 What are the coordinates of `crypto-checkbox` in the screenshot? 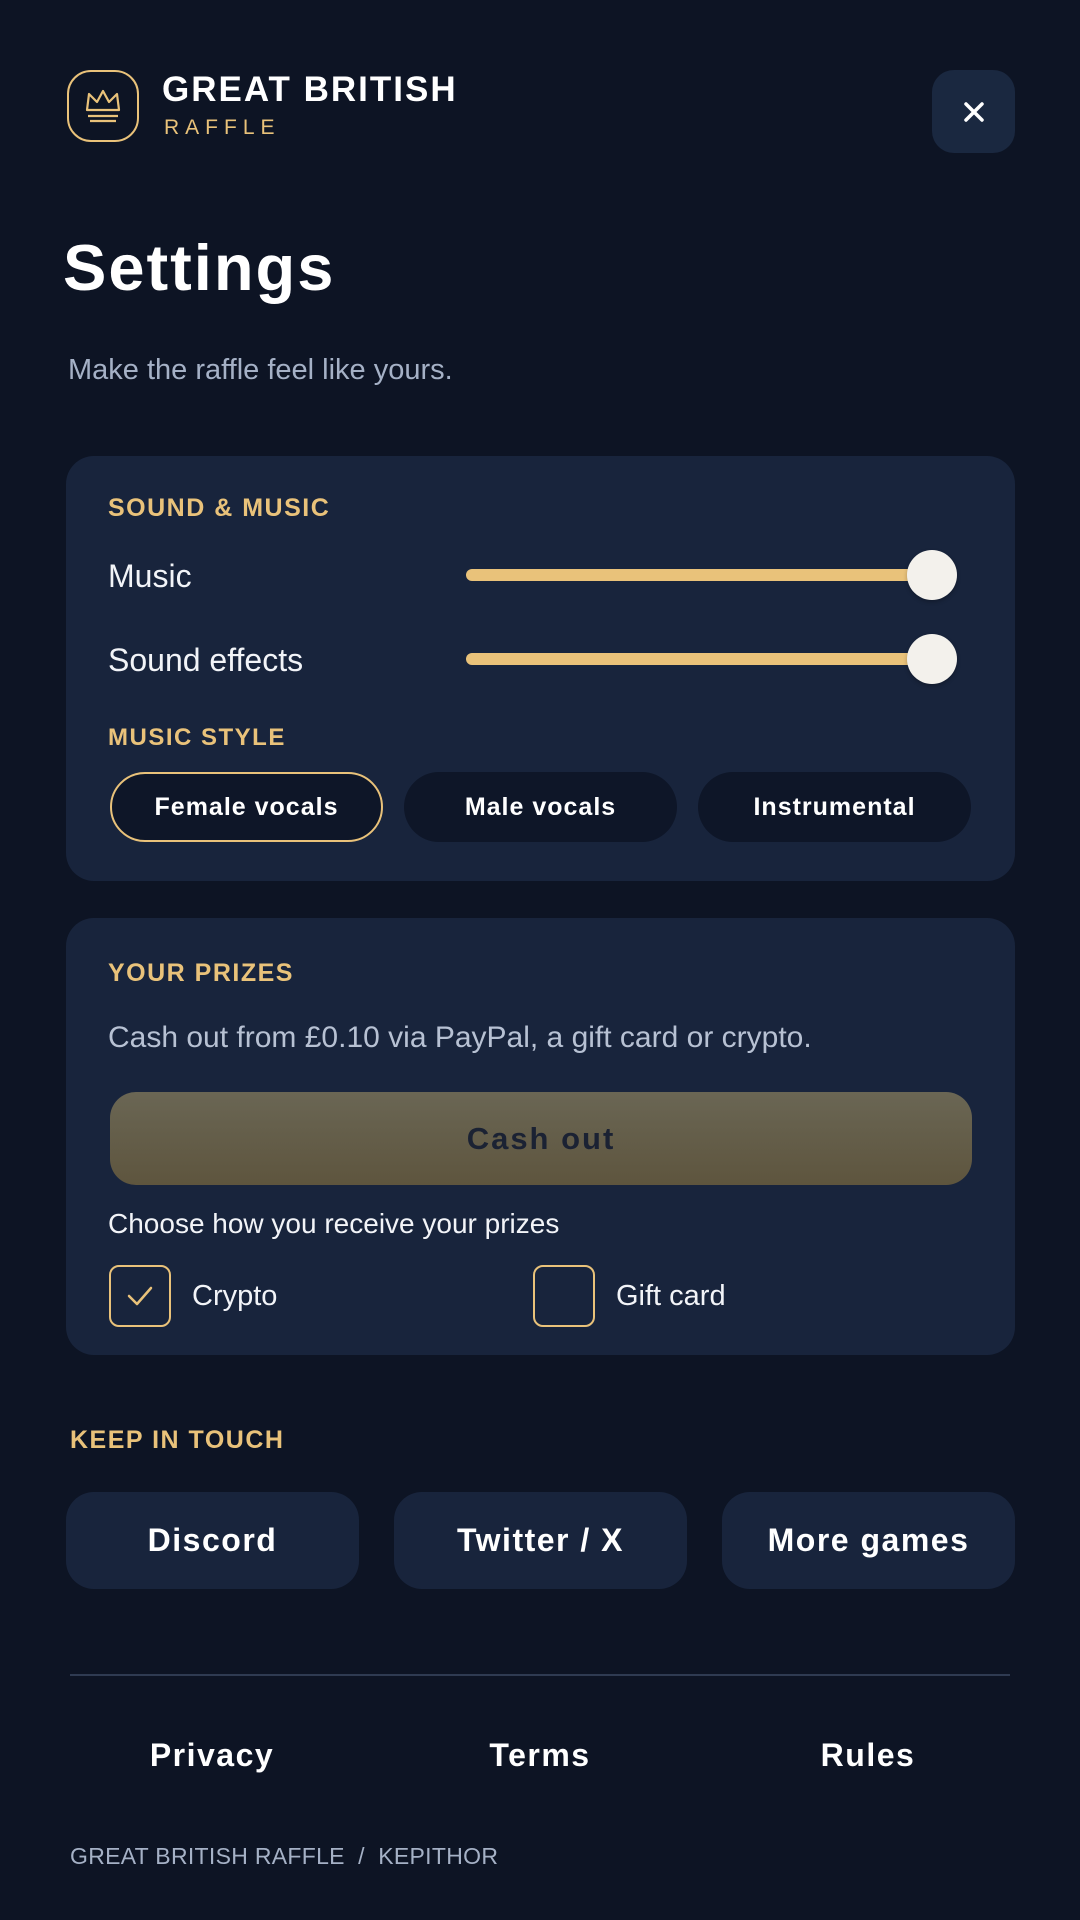 It's located at (140, 1296).